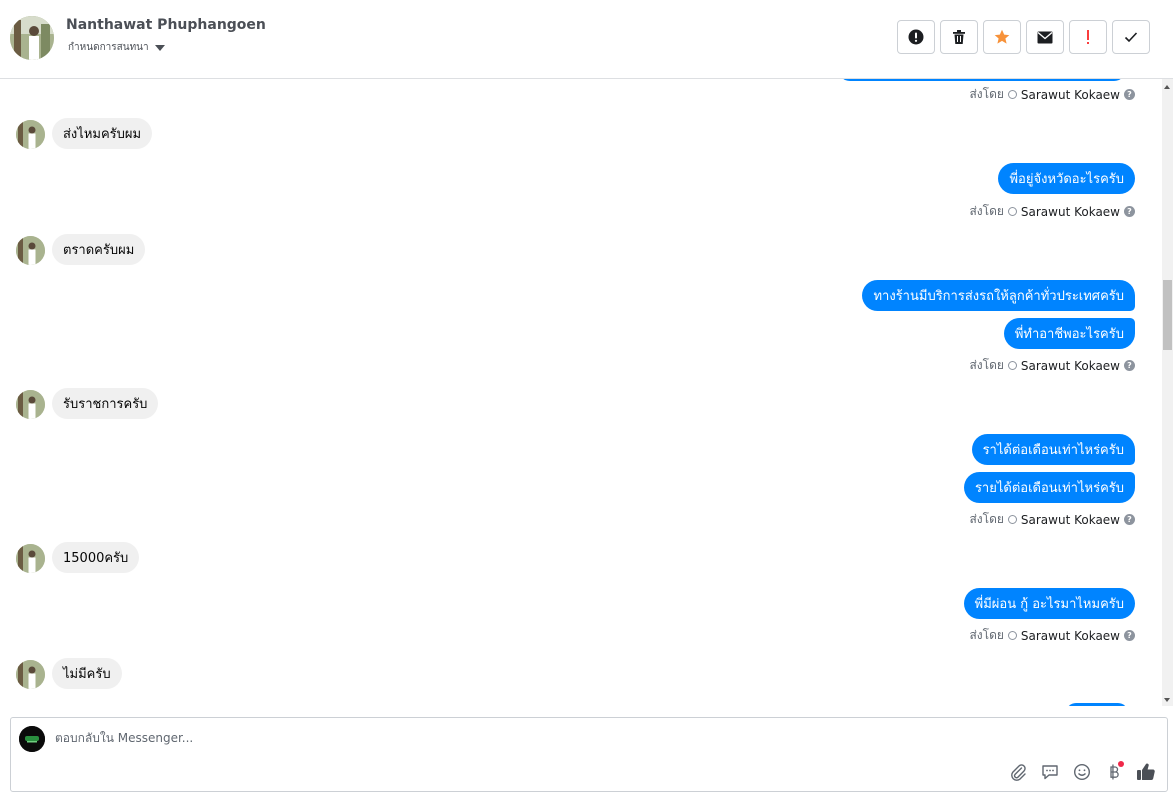  What do you see at coordinates (99, 249) in the screenshot?
I see `message-bubble-incoming: ตราดครับผม` at bounding box center [99, 249].